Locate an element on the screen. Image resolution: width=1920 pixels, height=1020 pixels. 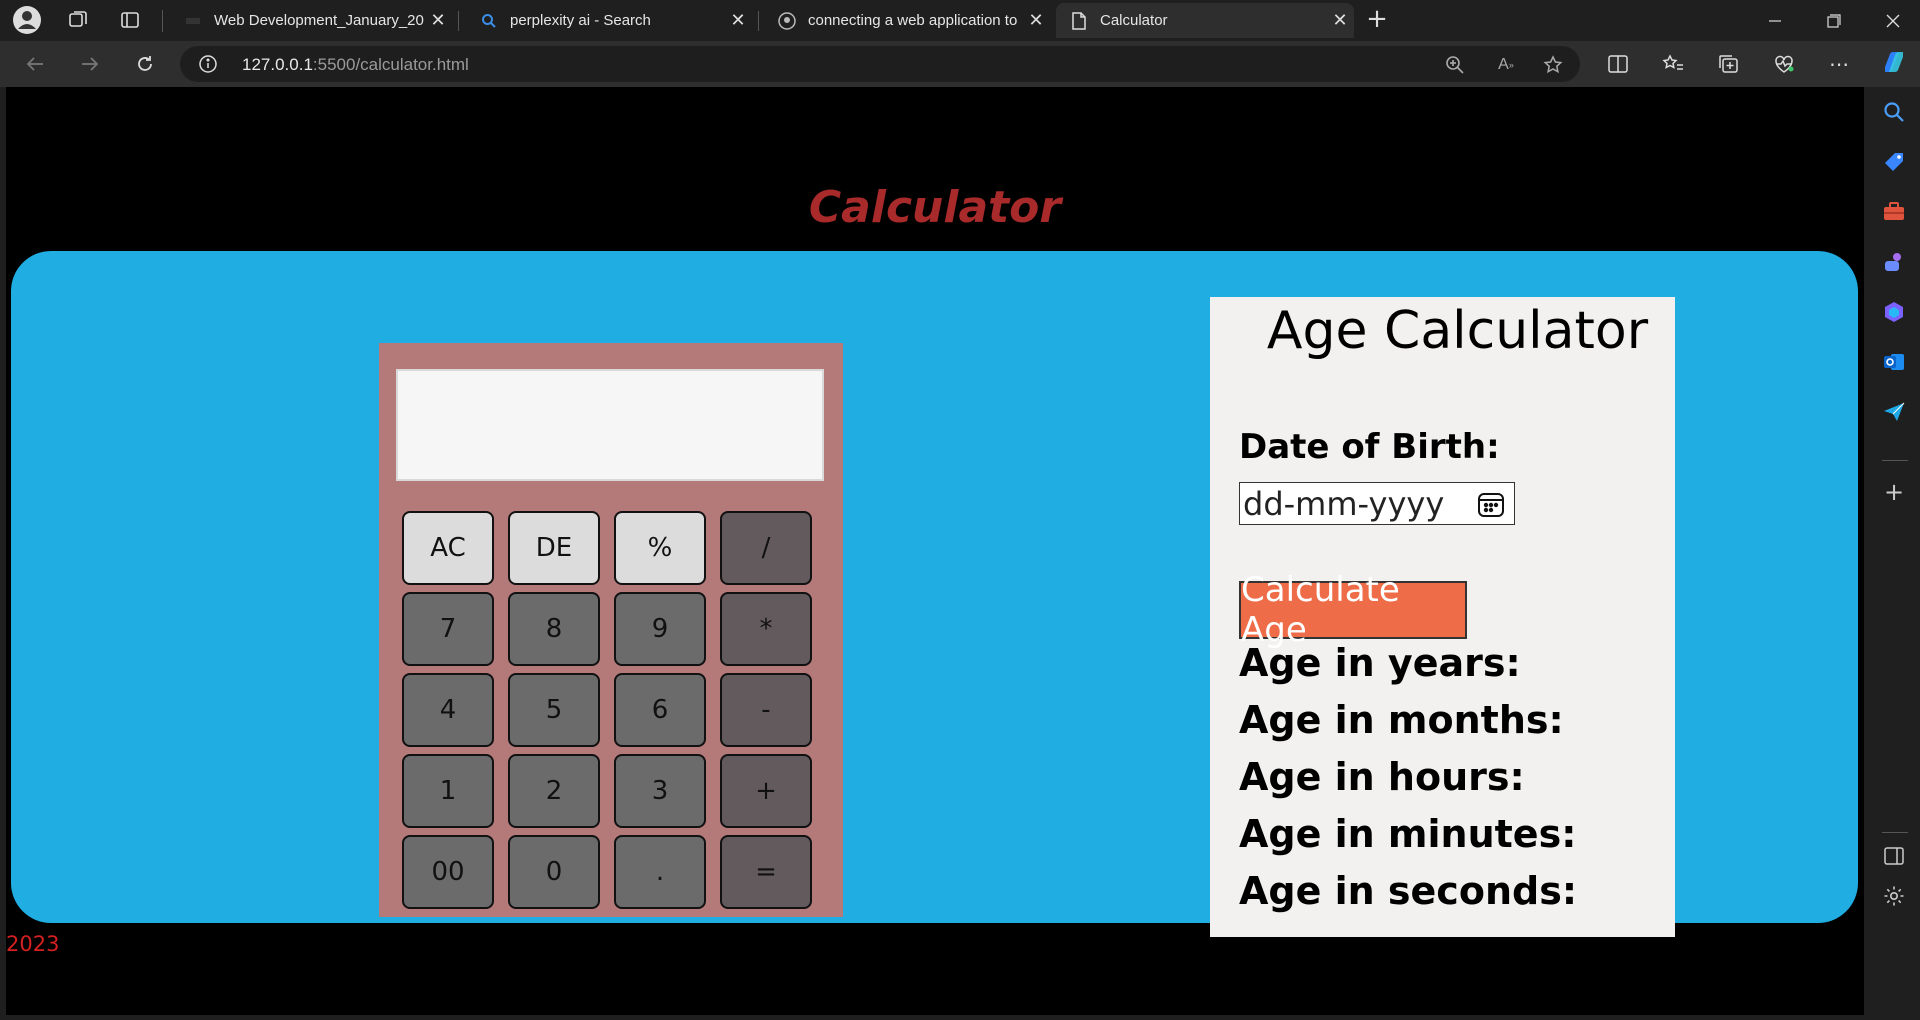
tab-connecting-web-app: connecting a web application to ✕ is located at coordinates (907, 20).